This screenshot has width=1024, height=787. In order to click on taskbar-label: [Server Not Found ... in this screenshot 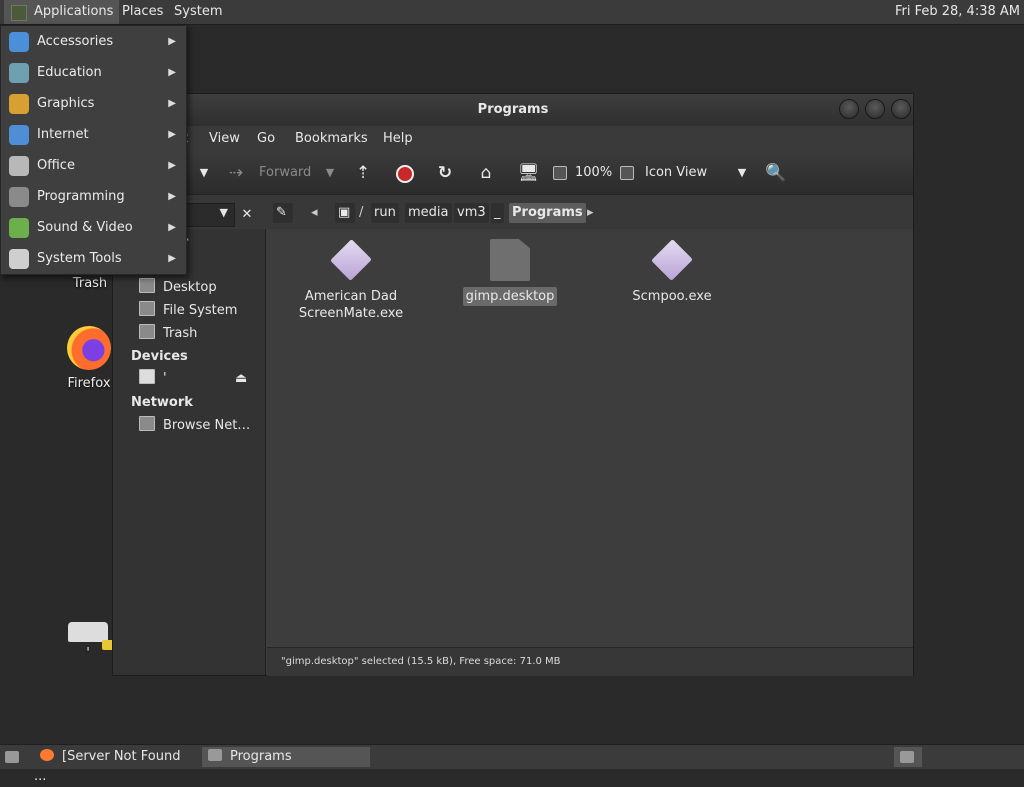, I will do `click(107, 766)`.